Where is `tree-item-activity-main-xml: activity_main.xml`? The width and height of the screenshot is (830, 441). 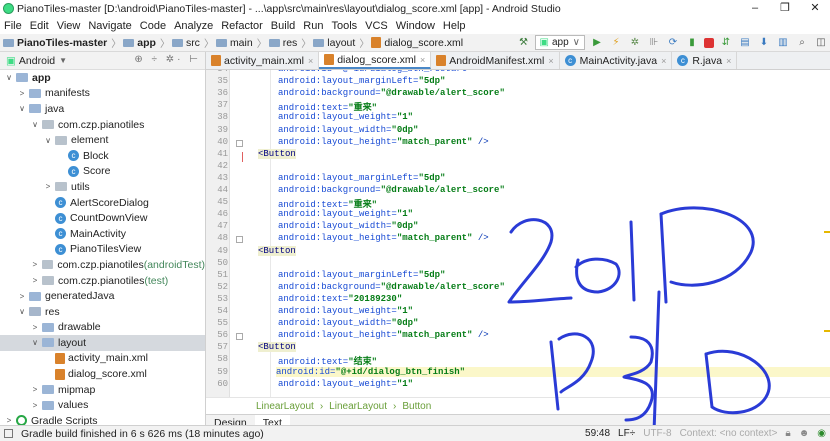 tree-item-activity-main-xml: activity_main.xml is located at coordinates (102, 359).